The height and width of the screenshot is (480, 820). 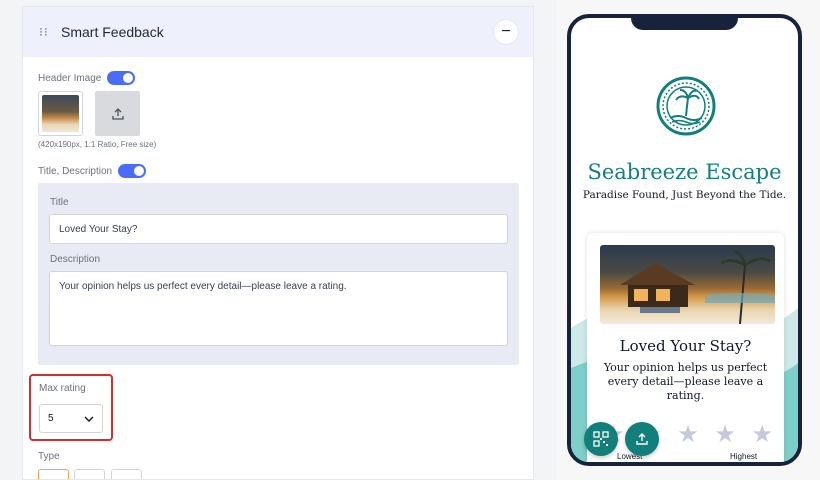 What do you see at coordinates (51, 418) in the screenshot?
I see `max-rating-value: 5` at bounding box center [51, 418].